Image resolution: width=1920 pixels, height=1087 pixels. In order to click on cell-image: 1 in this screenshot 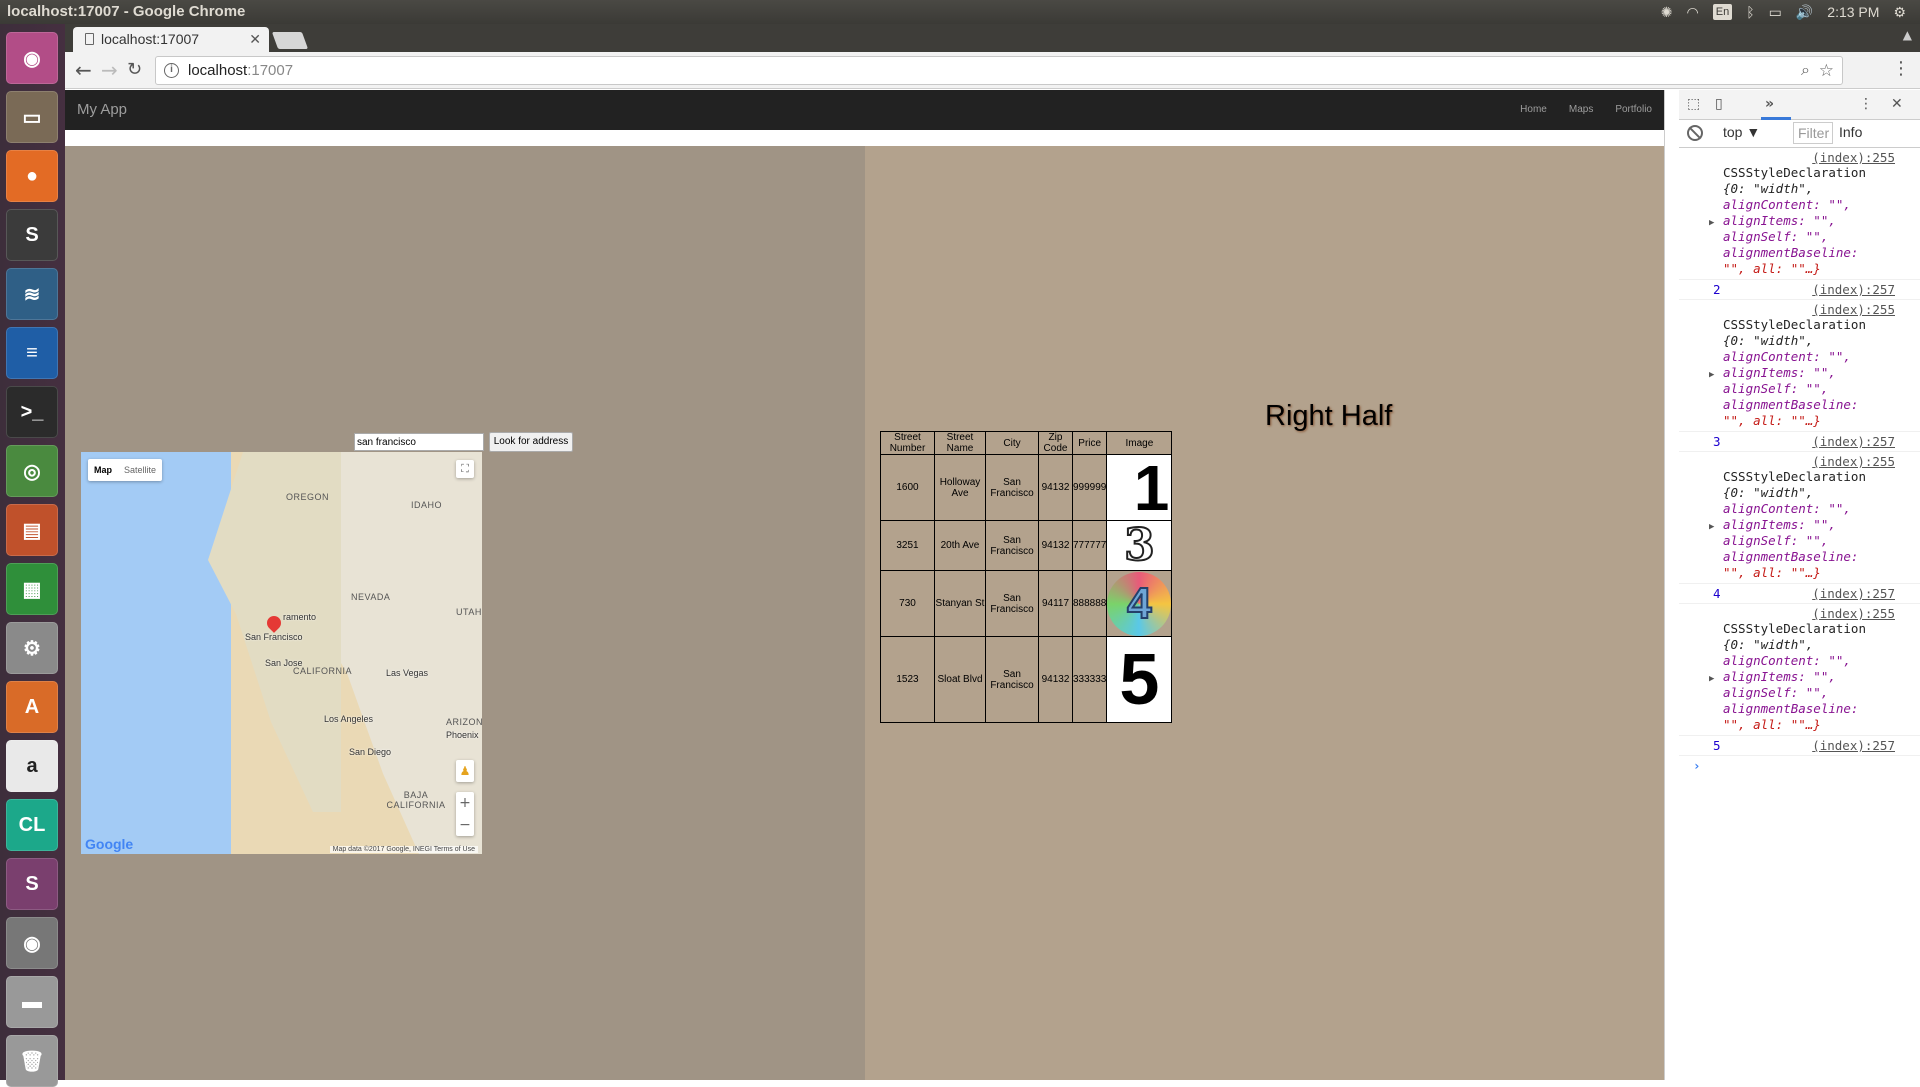, I will do `click(1139, 487)`.